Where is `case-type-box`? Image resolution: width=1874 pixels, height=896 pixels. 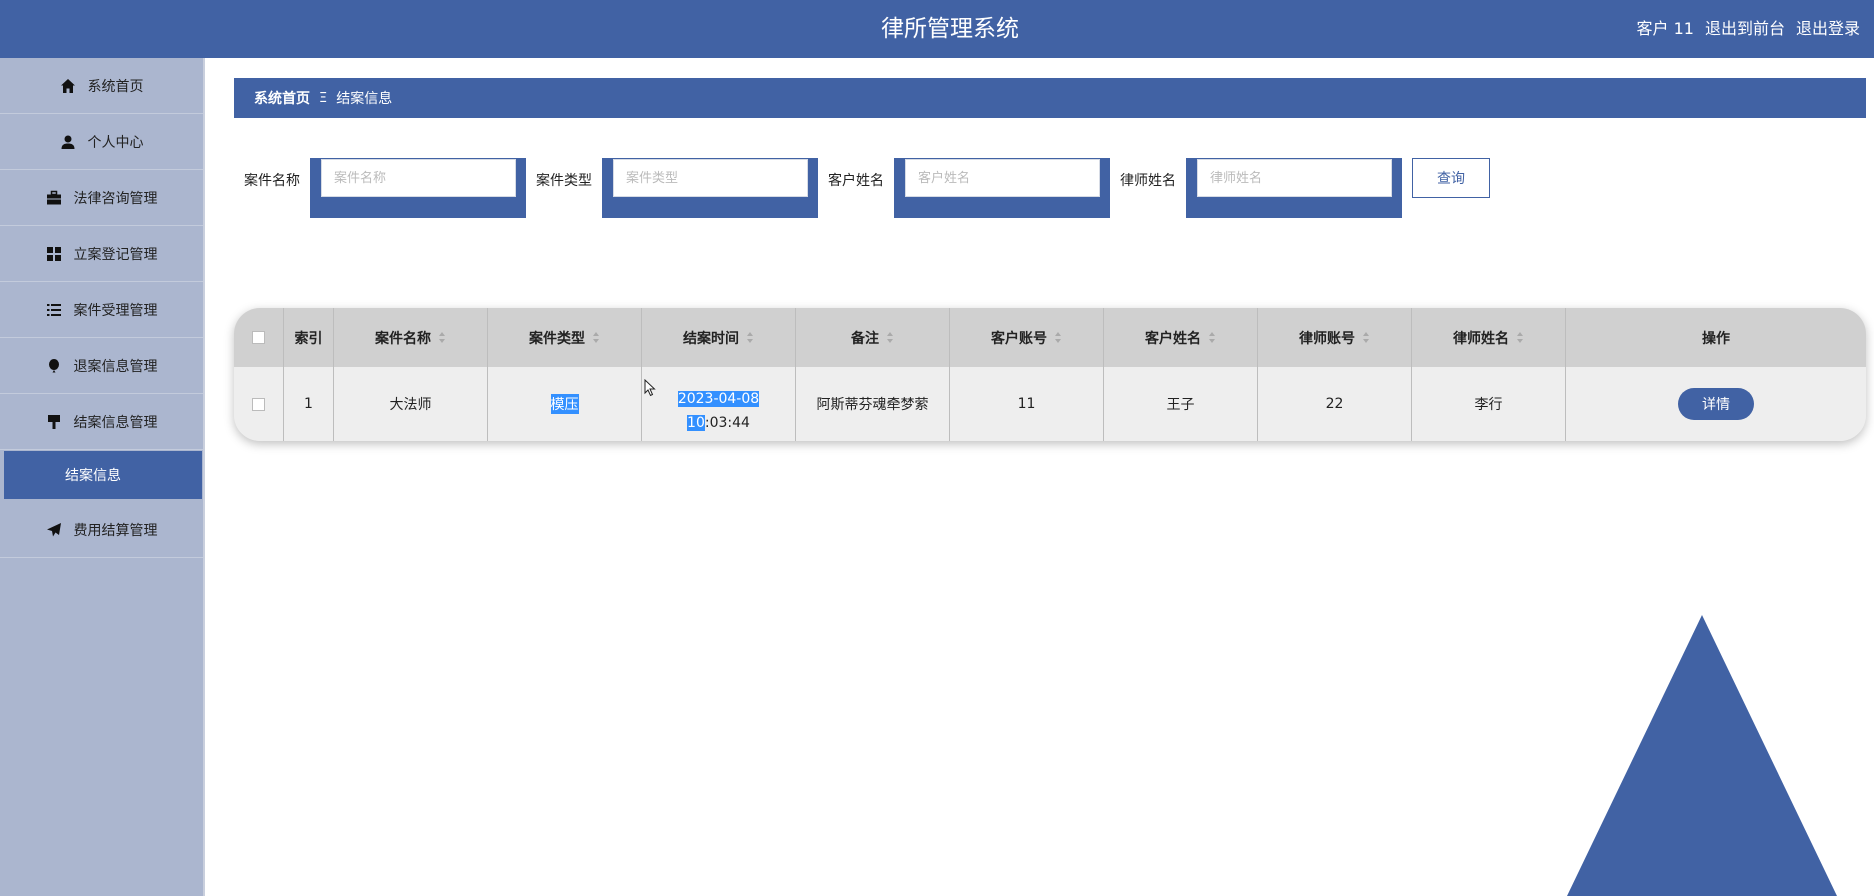
case-type-box is located at coordinates (710, 188).